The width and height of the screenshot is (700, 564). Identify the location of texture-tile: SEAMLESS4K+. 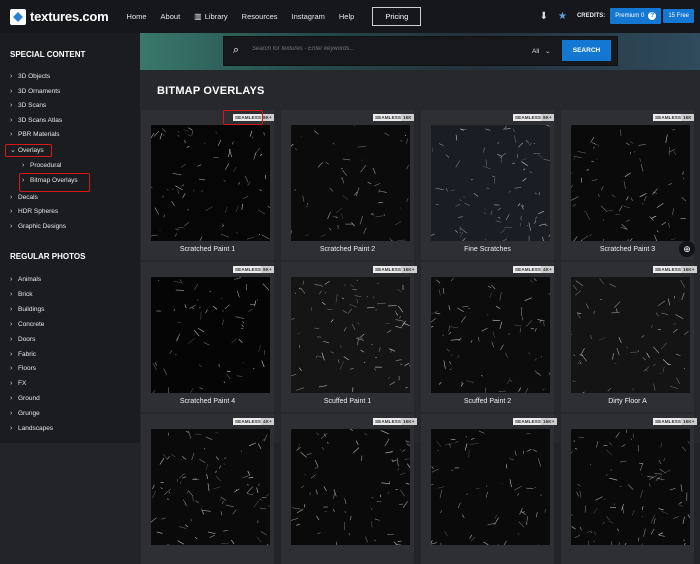
(207, 489).